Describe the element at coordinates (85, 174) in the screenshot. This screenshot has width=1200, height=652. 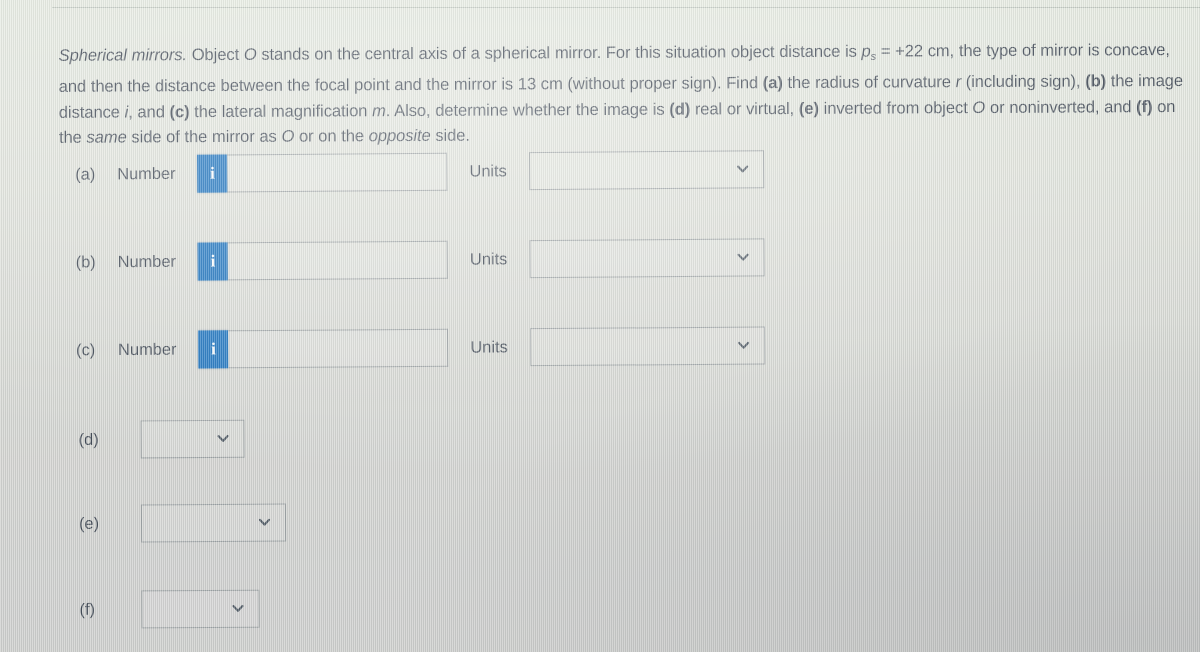
I see `part-label-a: (a)` at that location.